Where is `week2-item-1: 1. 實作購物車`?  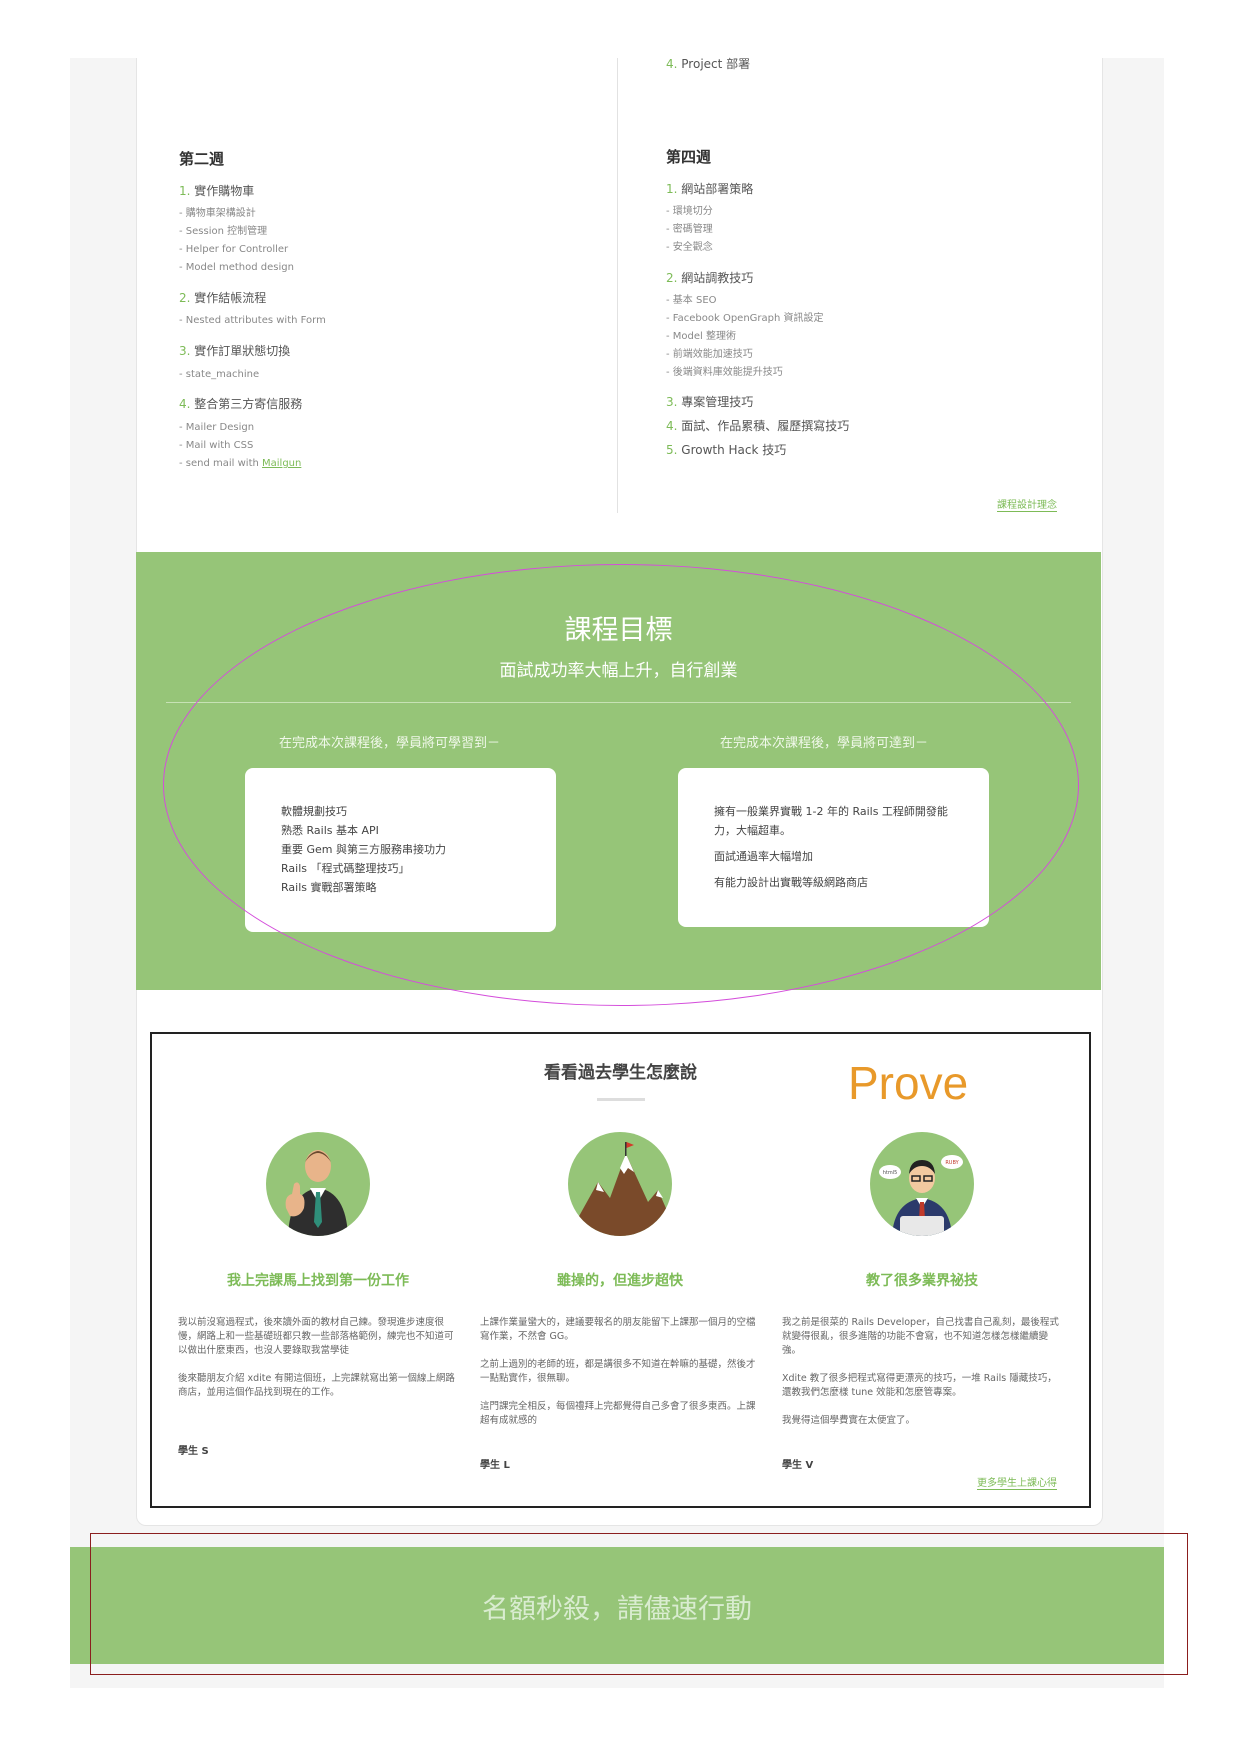 week2-item-1: 1. 實作購物車 is located at coordinates (217, 191).